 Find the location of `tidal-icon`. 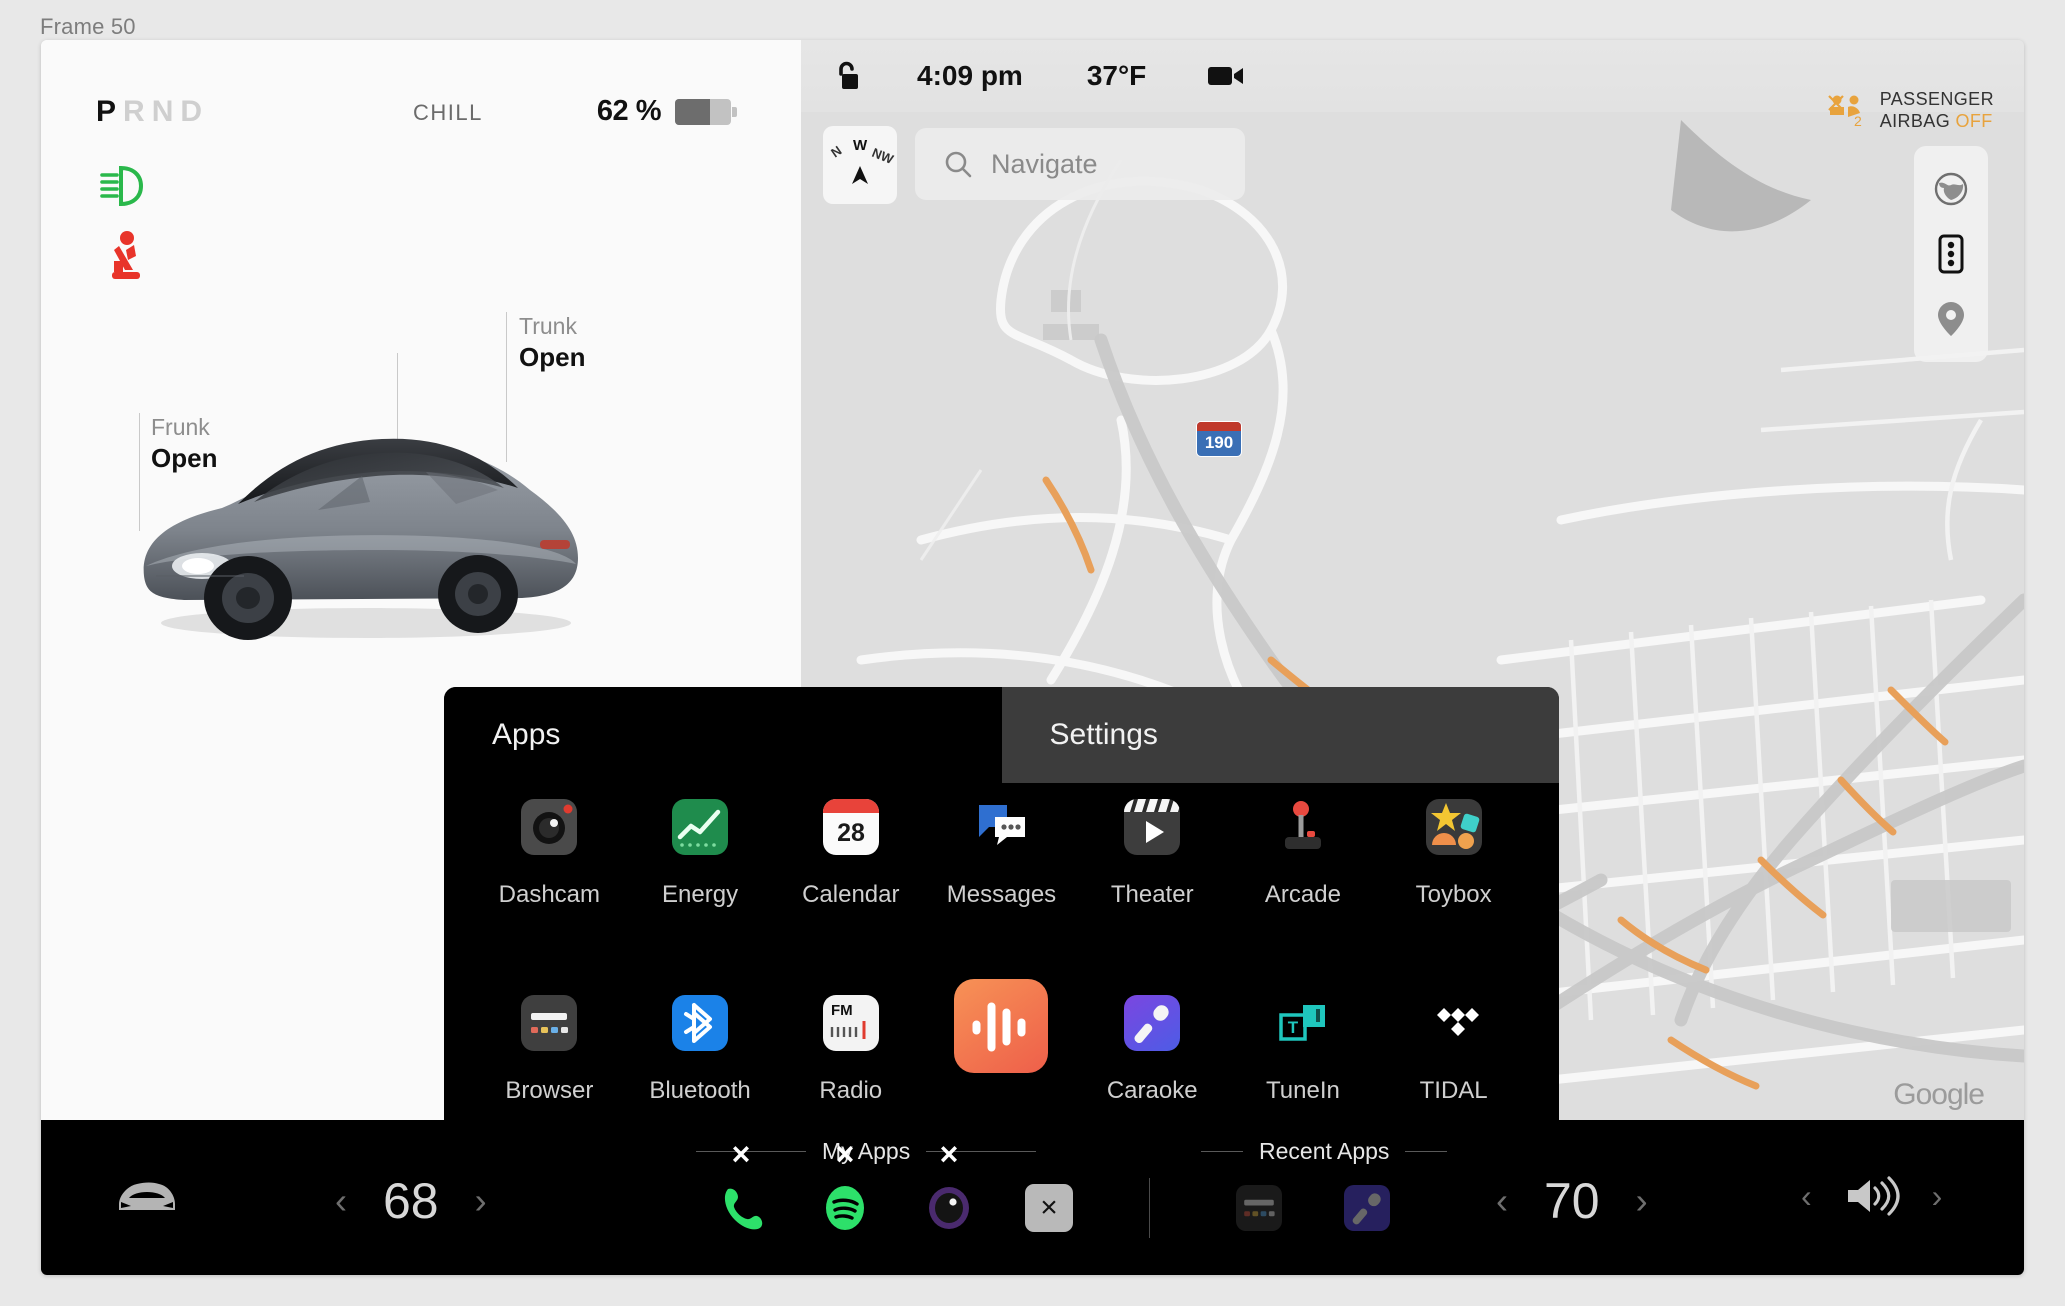

tidal-icon is located at coordinates (1454, 1023).